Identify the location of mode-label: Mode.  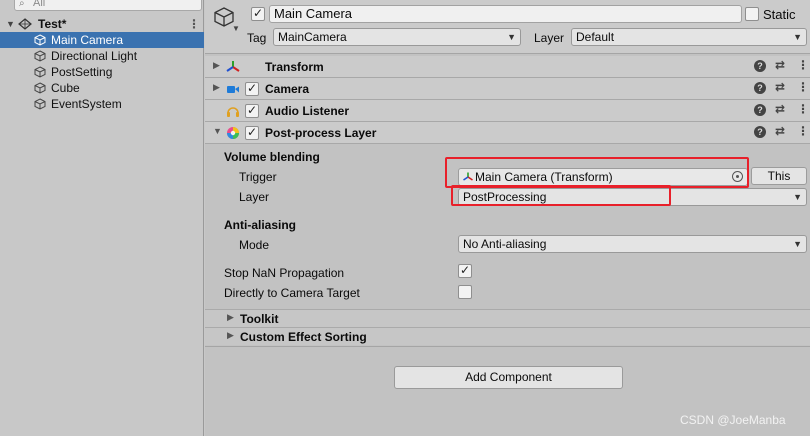
(254, 245).